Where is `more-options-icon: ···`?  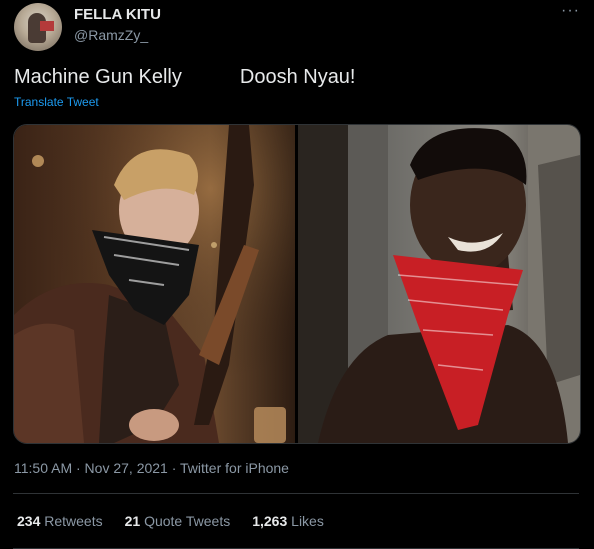
more-options-icon: ··· is located at coordinates (570, 11).